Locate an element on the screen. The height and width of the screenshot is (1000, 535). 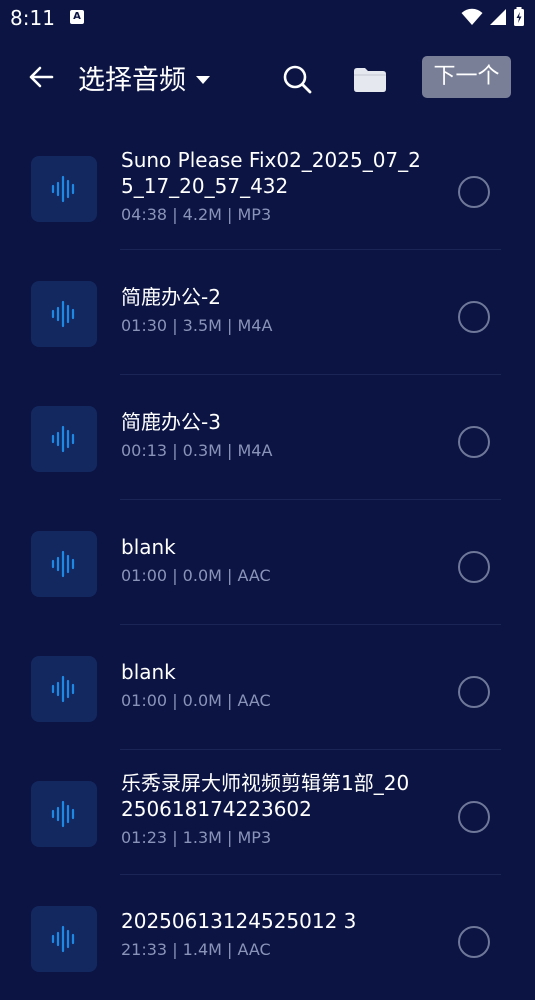
item-meta: 01:23 | 1.3M | MP3 is located at coordinates (196, 837).